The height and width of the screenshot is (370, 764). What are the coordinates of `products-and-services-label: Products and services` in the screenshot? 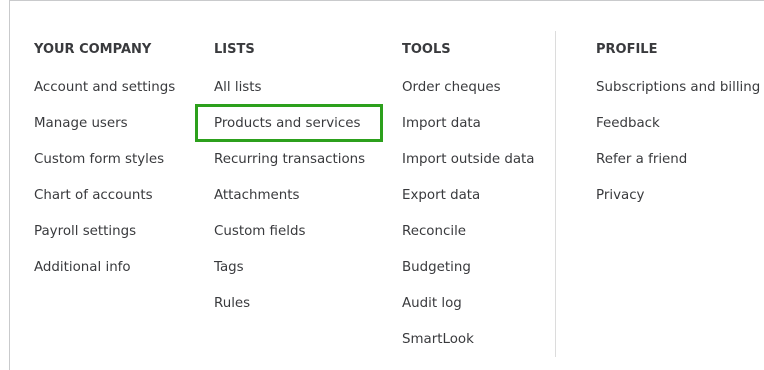 It's located at (287, 123).